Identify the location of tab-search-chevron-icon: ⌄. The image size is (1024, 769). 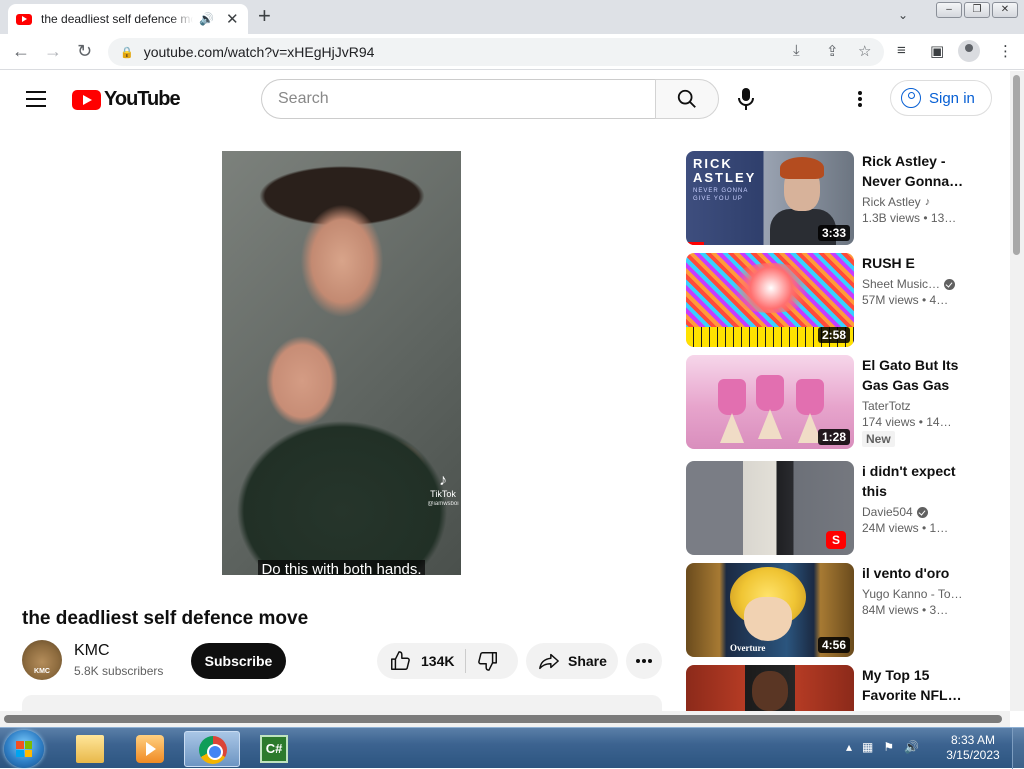
(903, 15).